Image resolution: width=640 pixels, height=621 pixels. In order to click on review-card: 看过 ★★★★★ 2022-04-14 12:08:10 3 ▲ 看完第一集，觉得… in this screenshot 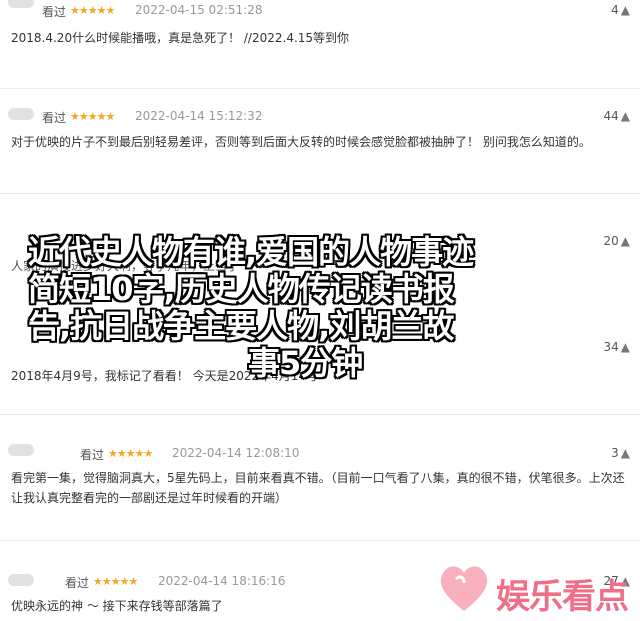, I will do `click(320, 480)`.